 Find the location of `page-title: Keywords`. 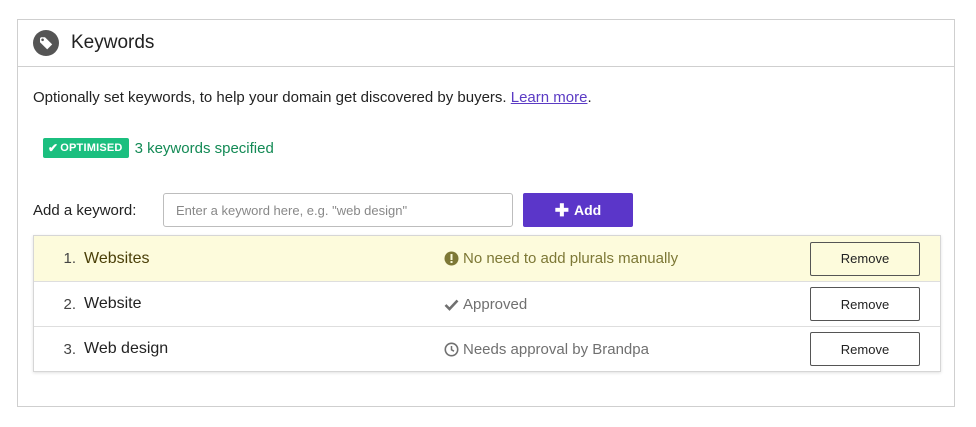

page-title: Keywords is located at coordinates (113, 42).